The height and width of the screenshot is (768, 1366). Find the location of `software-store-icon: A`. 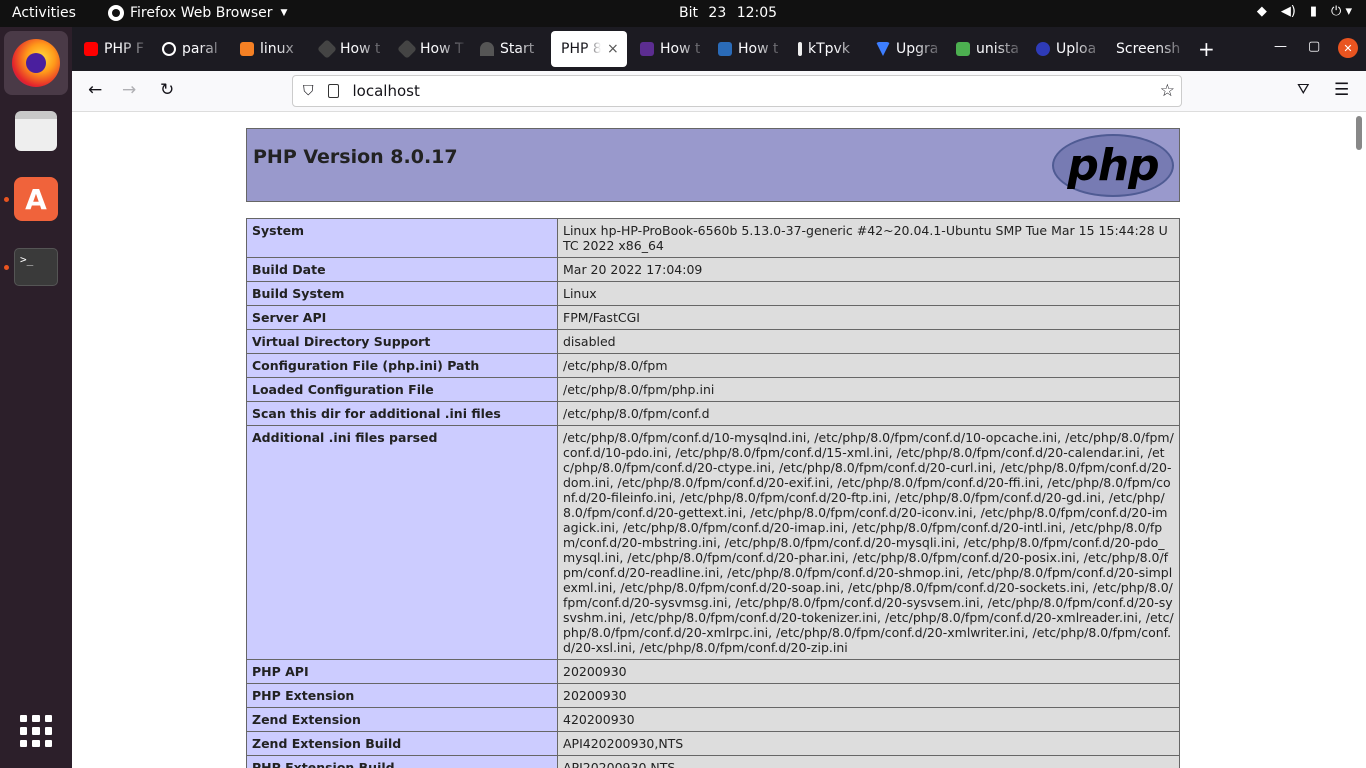

software-store-icon: A is located at coordinates (36, 199).